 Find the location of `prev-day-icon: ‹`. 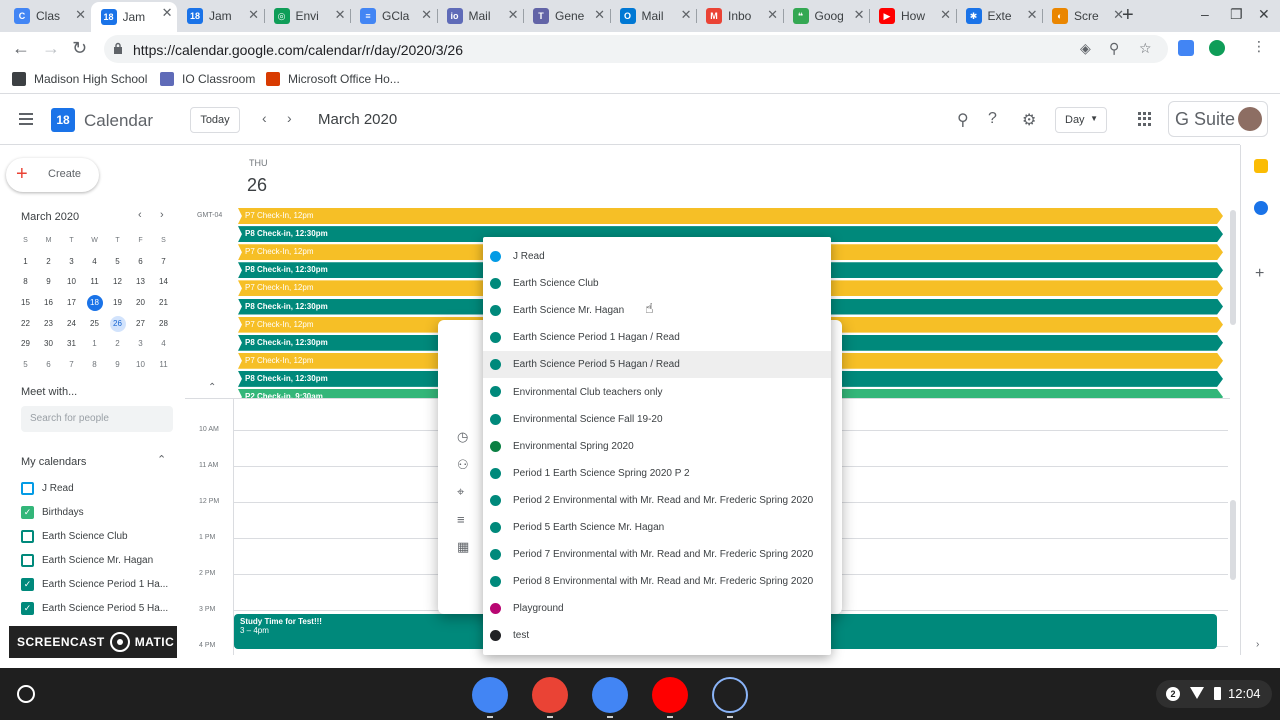

prev-day-icon: ‹ is located at coordinates (264, 118).